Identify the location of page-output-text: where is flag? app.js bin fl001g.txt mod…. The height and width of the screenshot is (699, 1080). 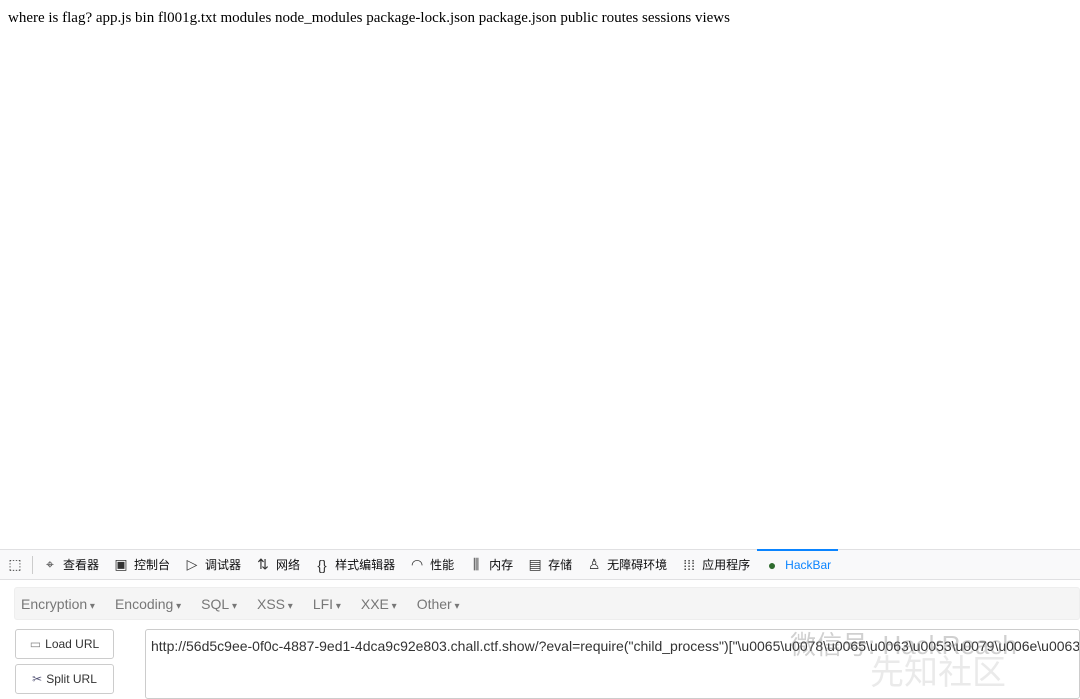
(369, 18).